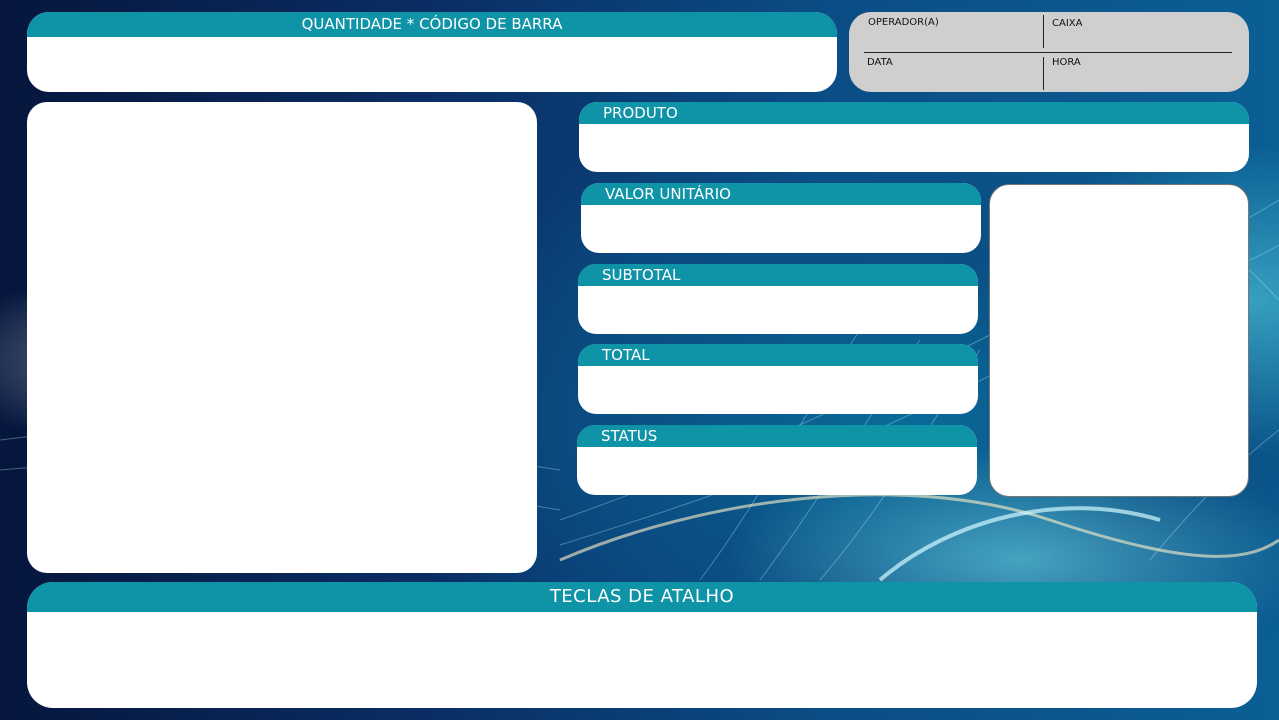 The height and width of the screenshot is (720, 1279). Describe the element at coordinates (1119, 340) in the screenshot. I see `product-image-box` at that location.